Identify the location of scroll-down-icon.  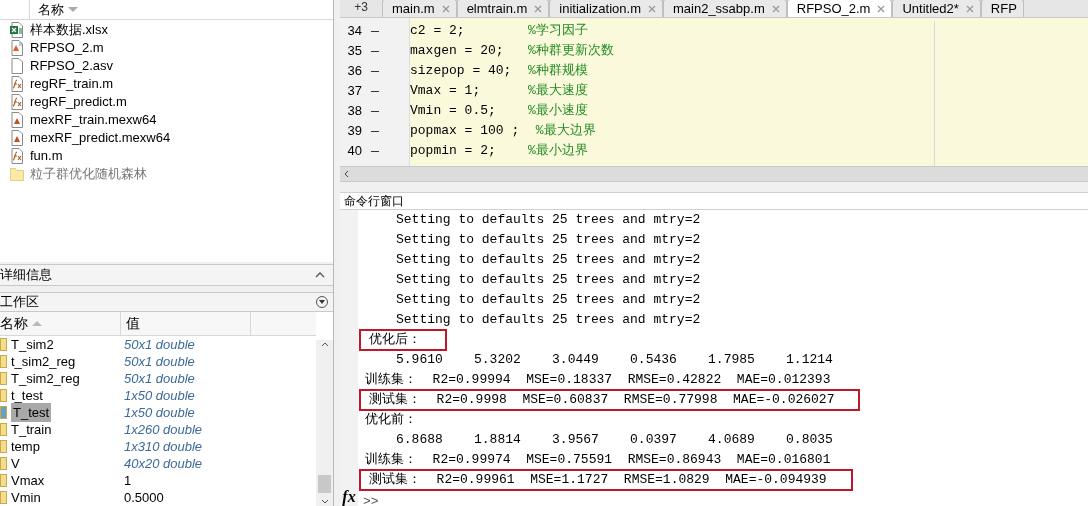
(324, 501).